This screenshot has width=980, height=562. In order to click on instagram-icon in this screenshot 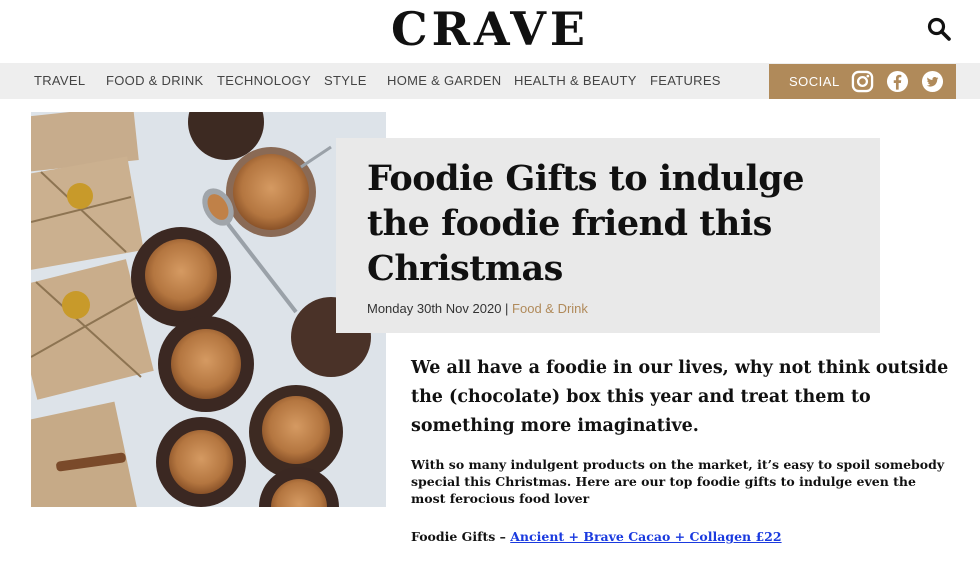, I will do `click(862, 81)`.